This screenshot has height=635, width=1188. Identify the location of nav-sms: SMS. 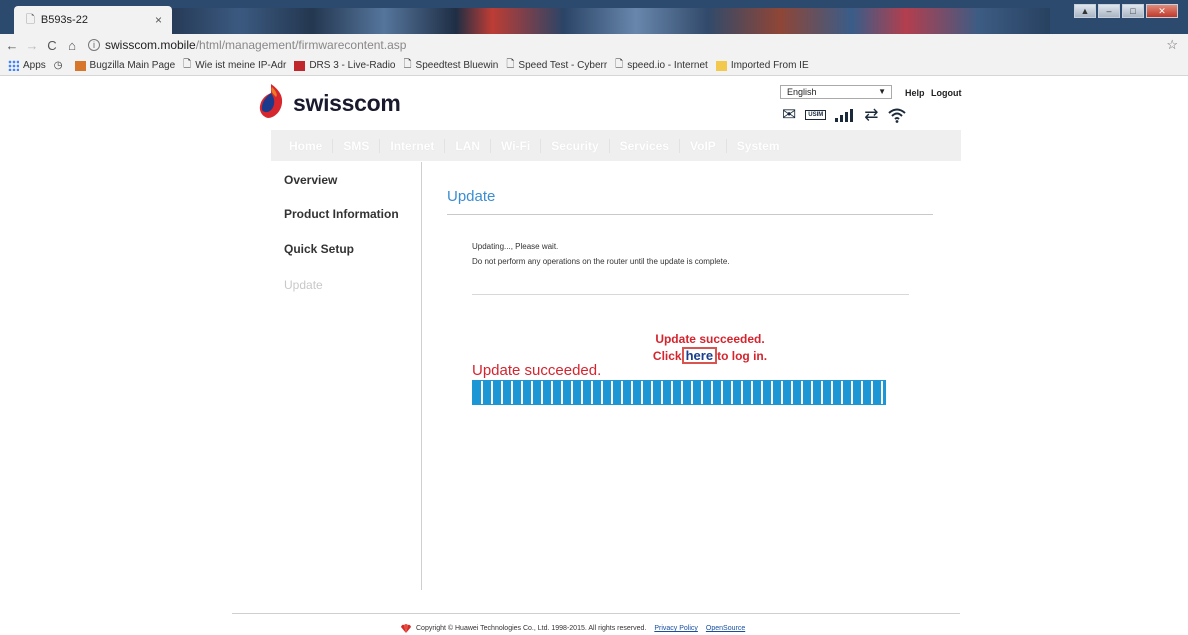
(357, 145).